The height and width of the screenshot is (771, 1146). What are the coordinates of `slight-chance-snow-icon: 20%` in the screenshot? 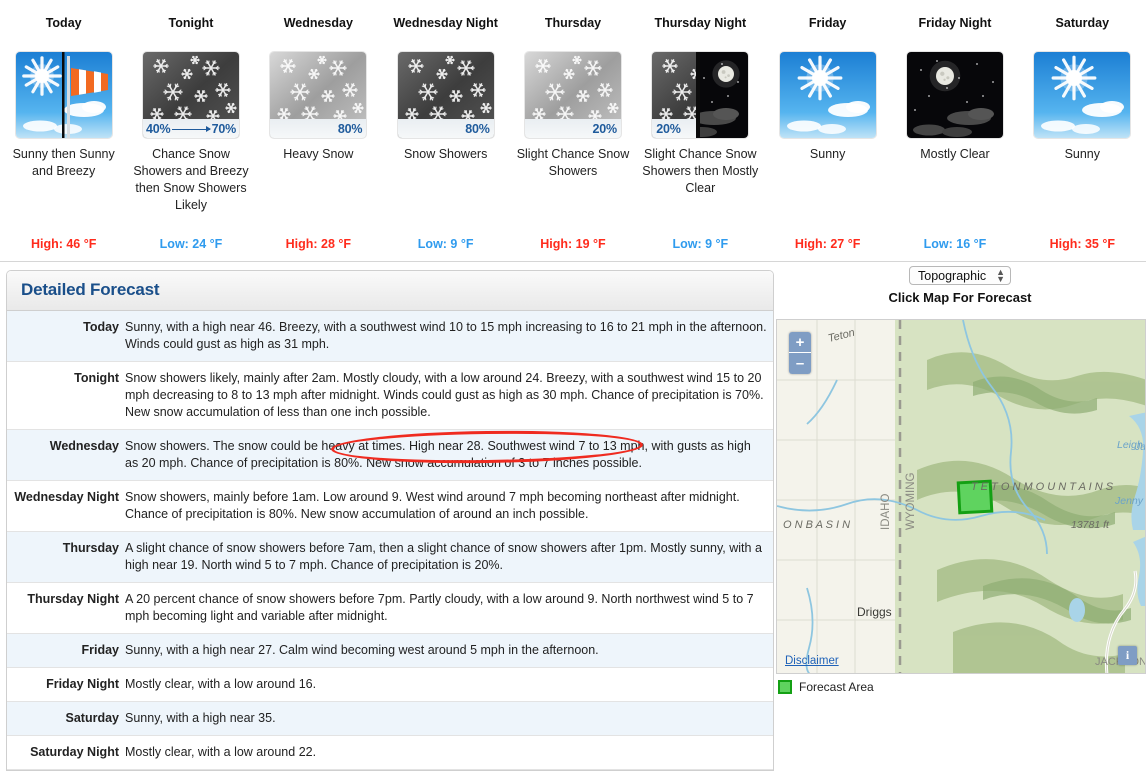 It's located at (573, 95).